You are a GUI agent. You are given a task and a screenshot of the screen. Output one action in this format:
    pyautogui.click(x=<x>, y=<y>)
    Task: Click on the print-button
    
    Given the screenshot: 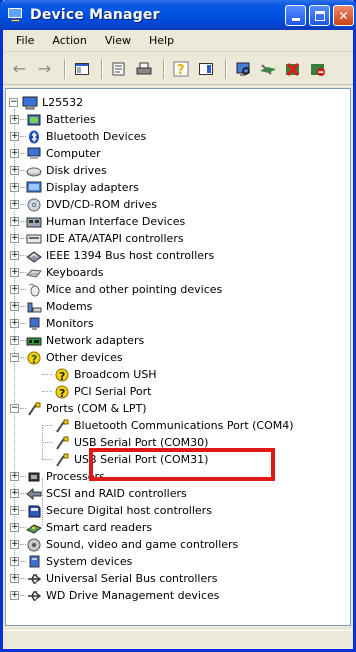 What is the action you would take?
    pyautogui.click(x=143, y=69)
    